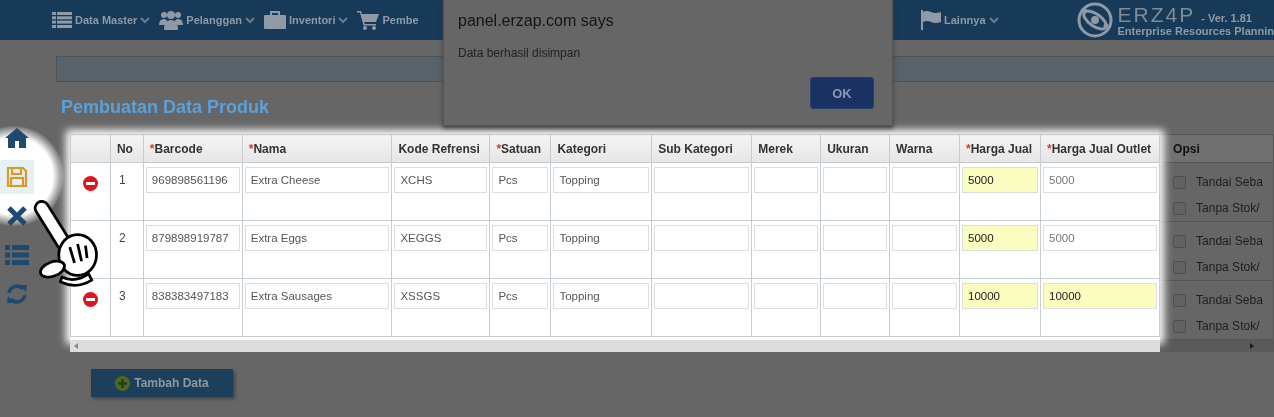  I want to click on row-number: 2, so click(122, 238).